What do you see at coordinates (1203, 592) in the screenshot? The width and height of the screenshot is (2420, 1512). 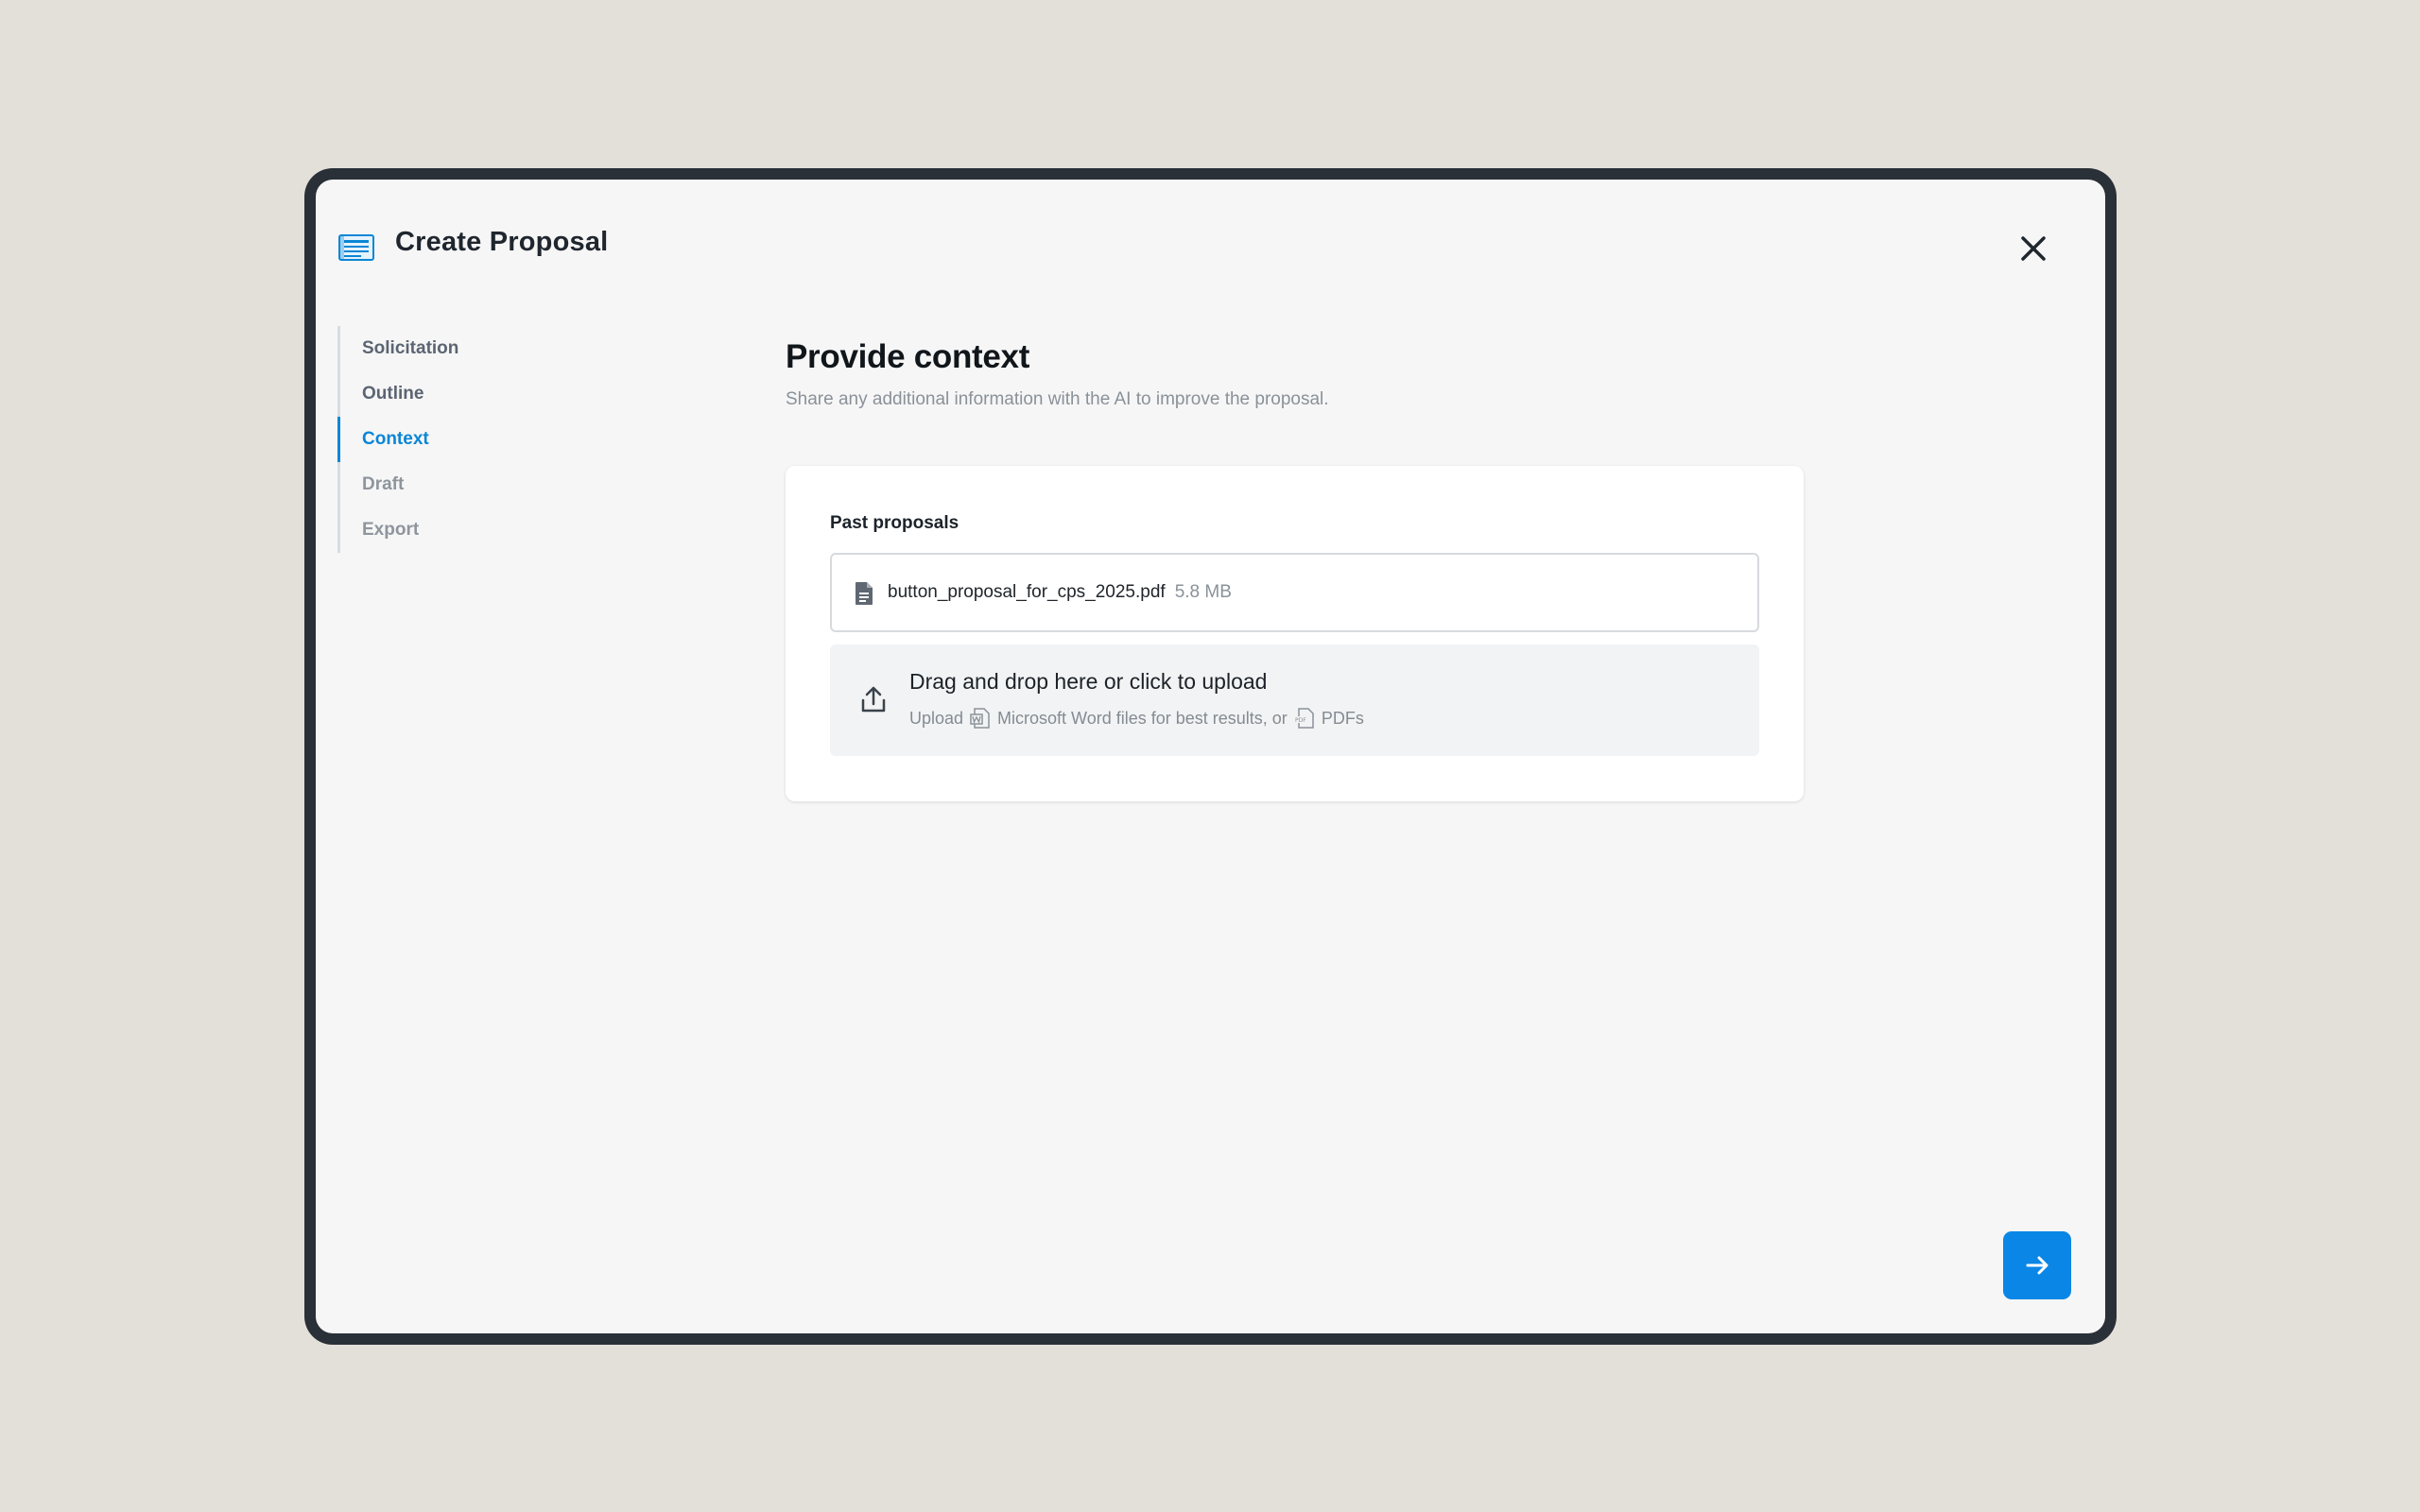 I see `file-size: 5.8 MB` at bounding box center [1203, 592].